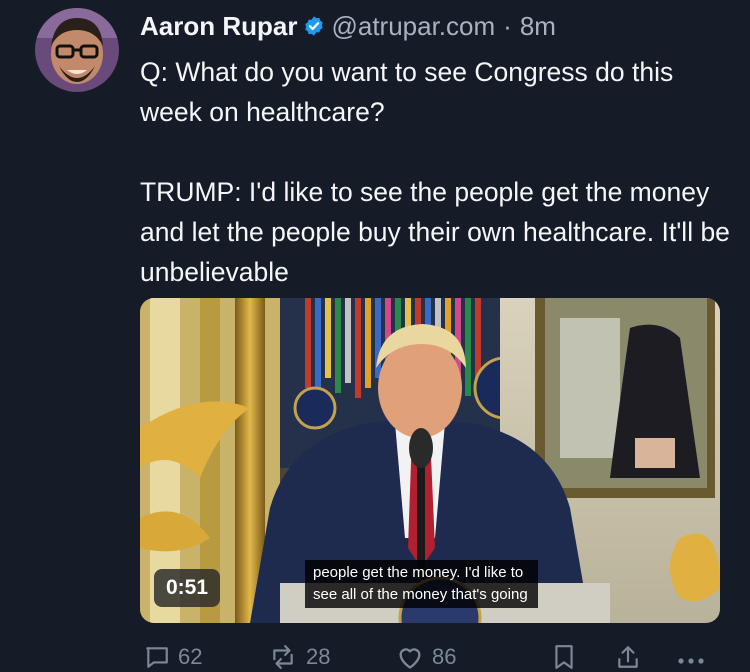 Image resolution: width=750 pixels, height=672 pixels. I want to click on reply-icon, so click(157, 657).